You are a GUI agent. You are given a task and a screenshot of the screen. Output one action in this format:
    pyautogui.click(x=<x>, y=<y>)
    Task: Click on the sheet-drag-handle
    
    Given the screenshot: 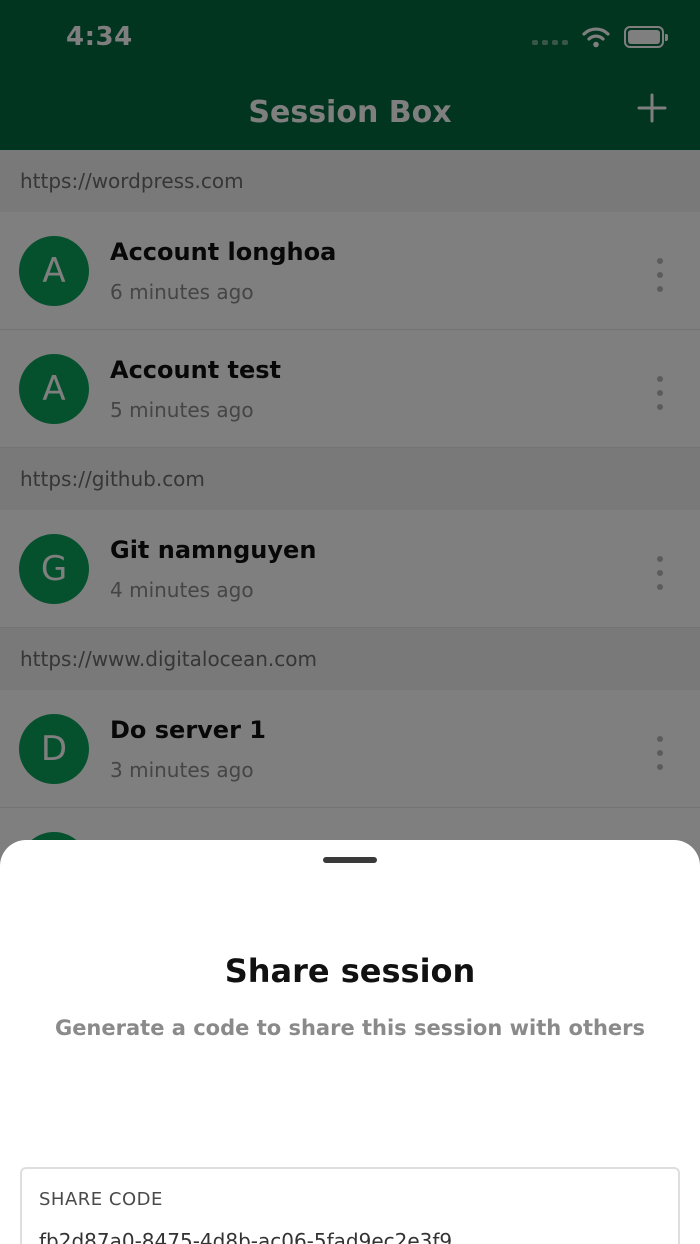 What is the action you would take?
    pyautogui.click(x=350, y=860)
    